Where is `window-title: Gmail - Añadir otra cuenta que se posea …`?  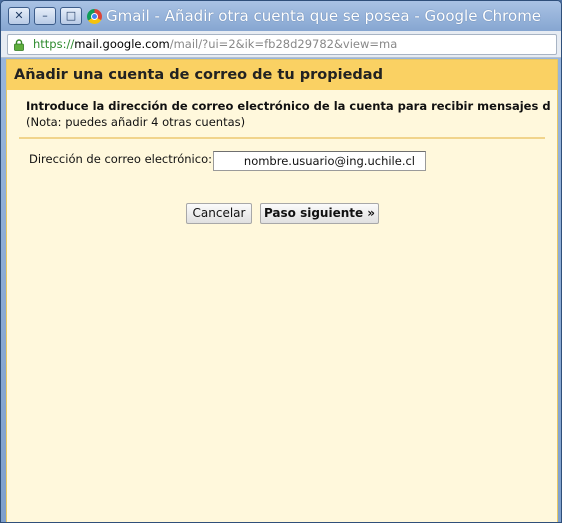
window-title: Gmail - Añadir otra cuenta que se posea … is located at coordinates (324, 16).